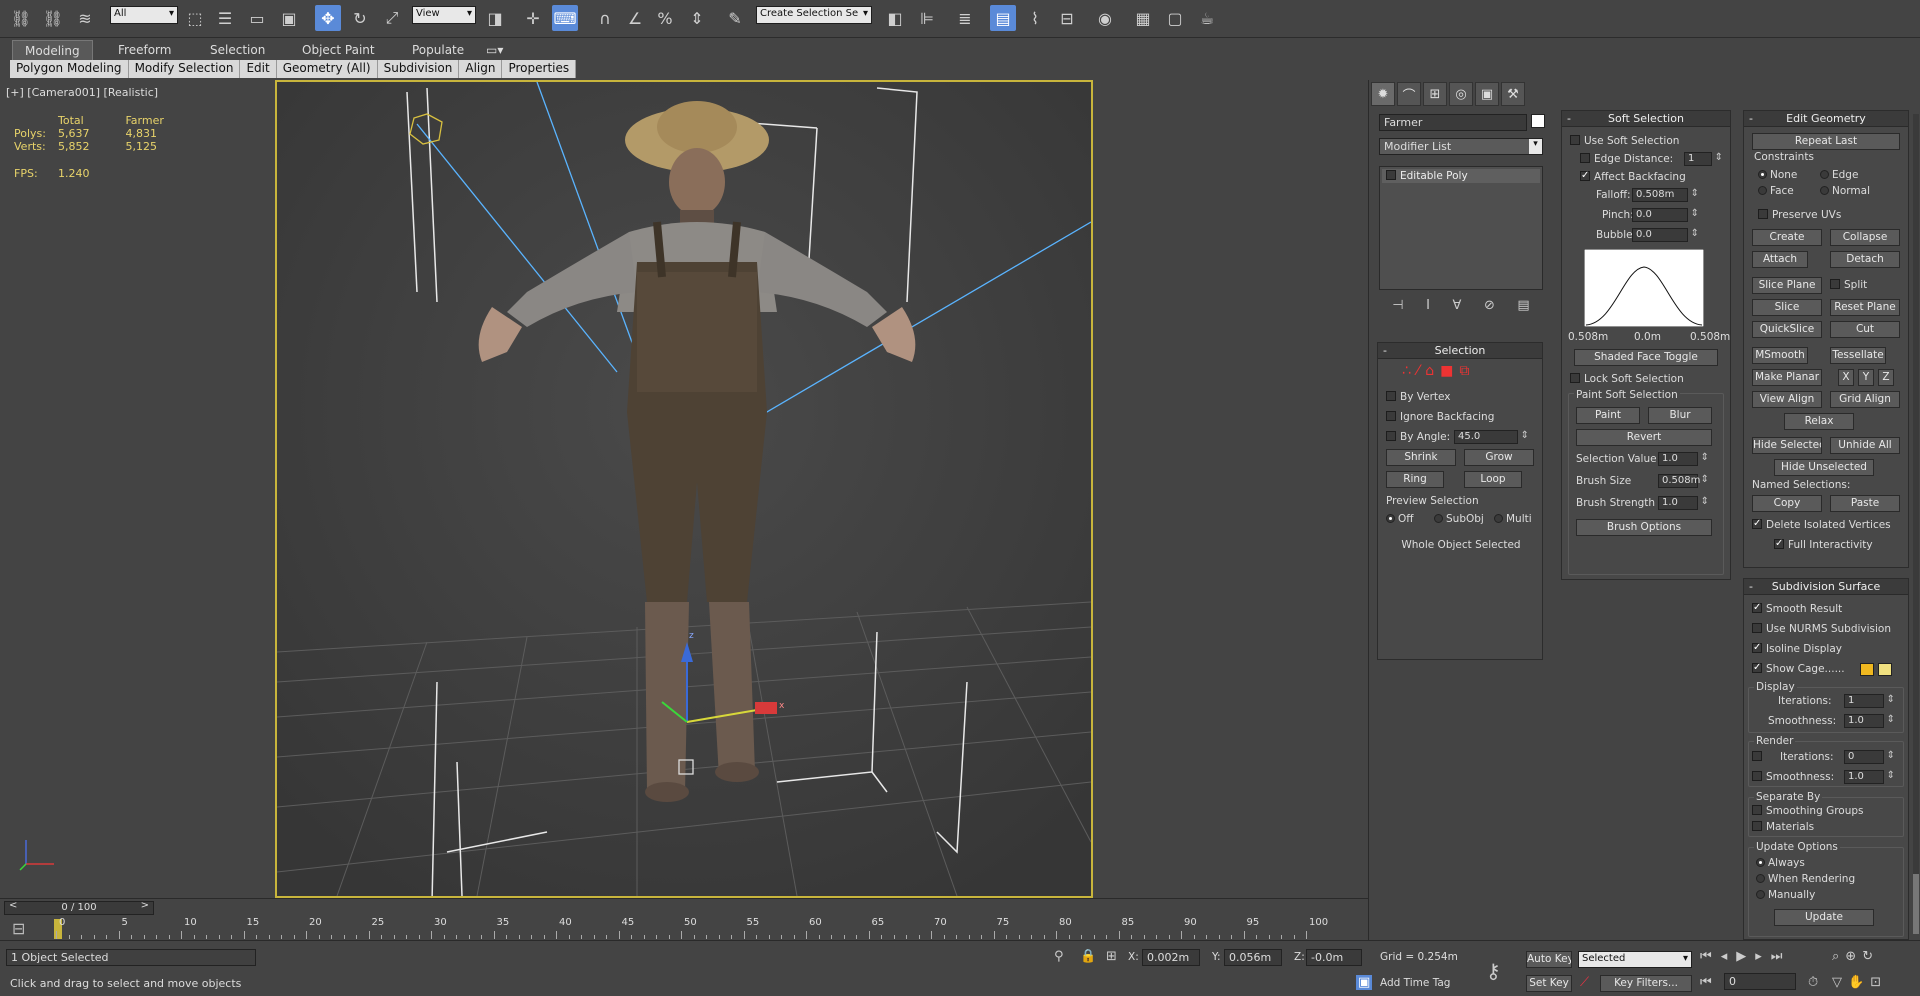  What do you see at coordinates (1760, 862) in the screenshot?
I see `update-always-radio` at bounding box center [1760, 862].